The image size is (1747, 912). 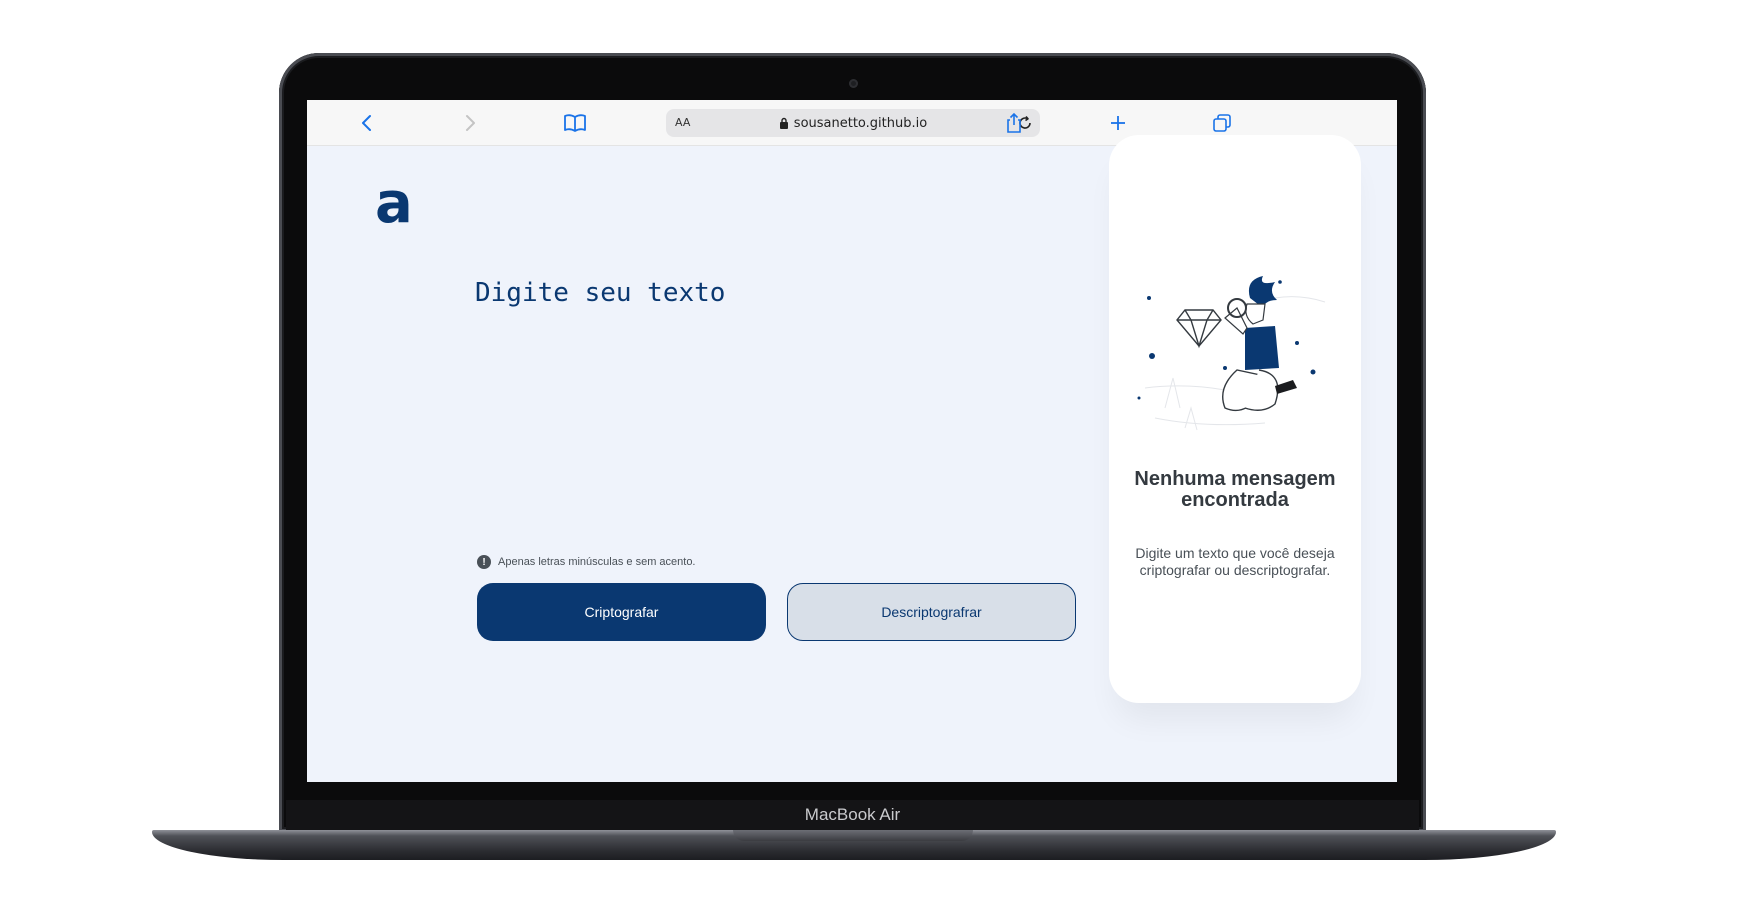 What do you see at coordinates (853, 83) in the screenshot?
I see `camera-icon` at bounding box center [853, 83].